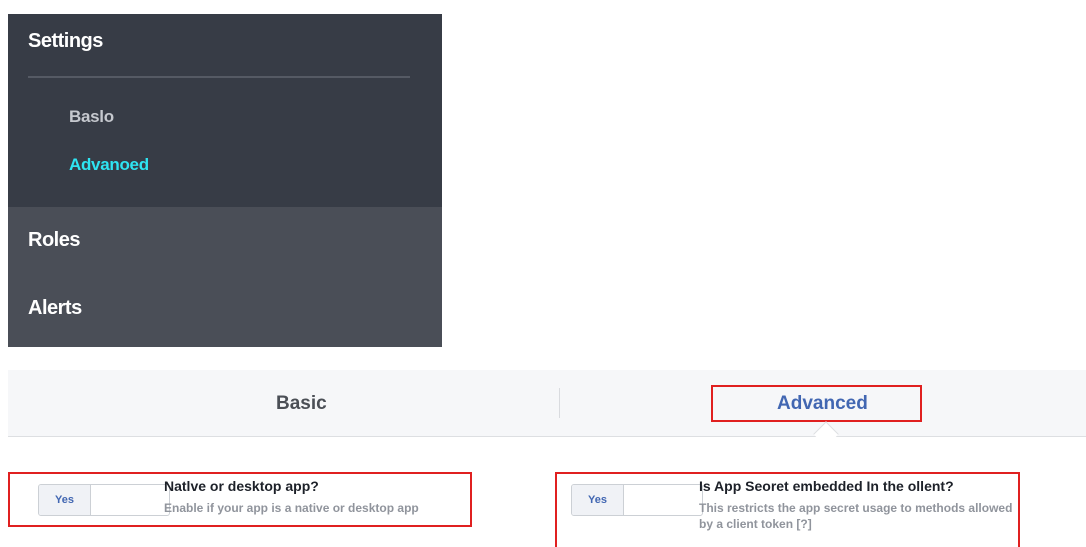  I want to click on tab-advanced: Advanced, so click(822, 404).